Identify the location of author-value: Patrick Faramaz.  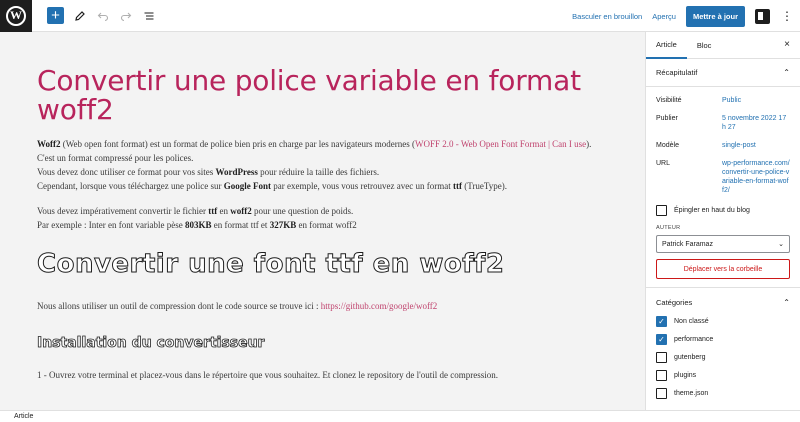
(687, 244).